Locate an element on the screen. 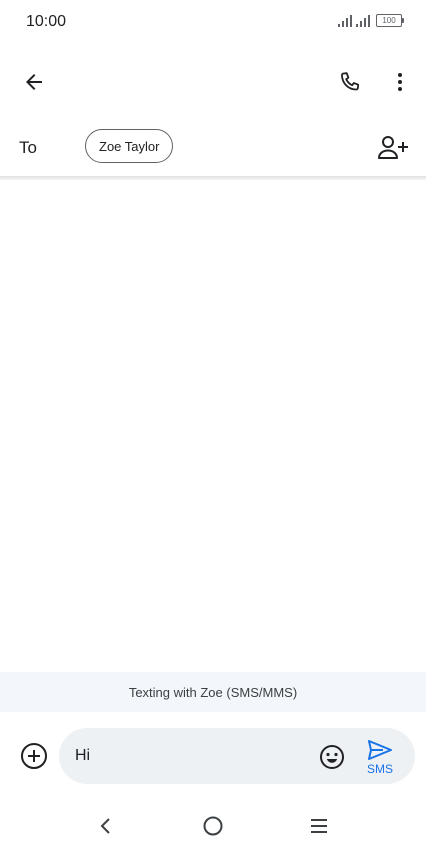 This screenshot has width=426, height=852. status-time: 10:00 is located at coordinates (46, 21).